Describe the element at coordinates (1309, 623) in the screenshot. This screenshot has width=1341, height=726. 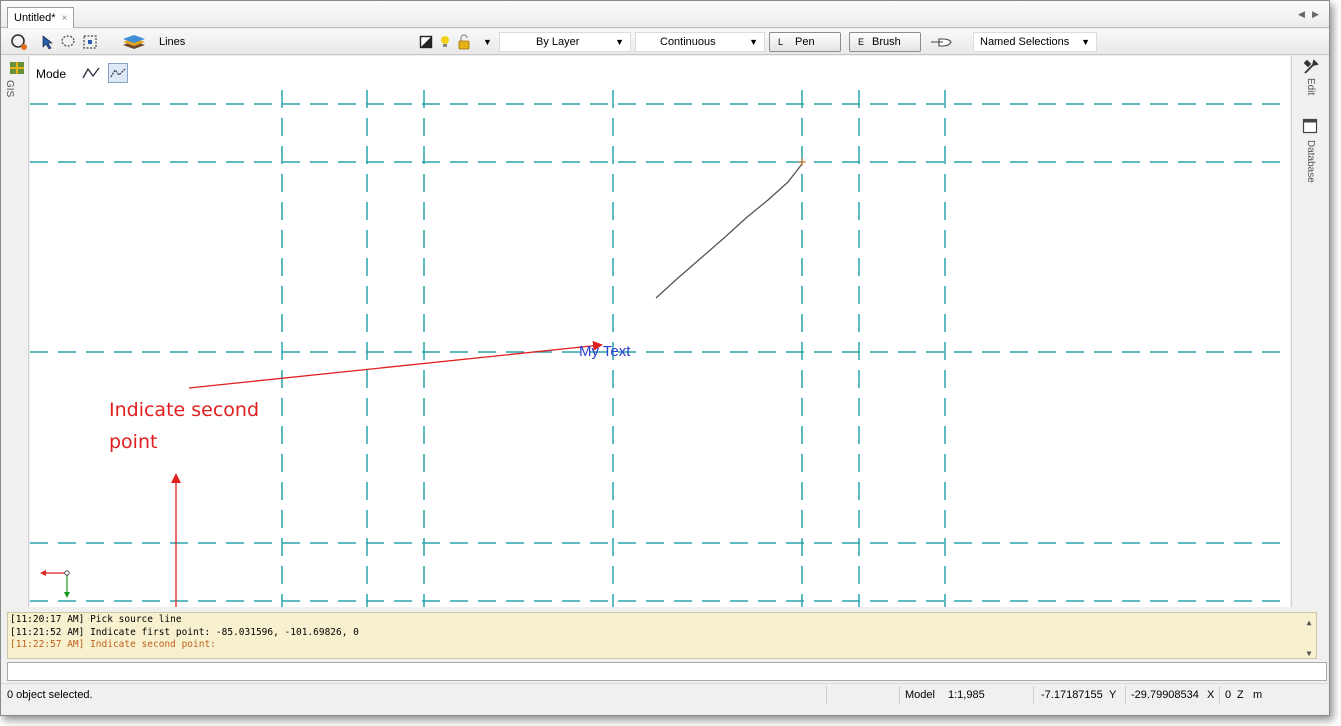
I see `scroll-up-icon: ▲` at that location.